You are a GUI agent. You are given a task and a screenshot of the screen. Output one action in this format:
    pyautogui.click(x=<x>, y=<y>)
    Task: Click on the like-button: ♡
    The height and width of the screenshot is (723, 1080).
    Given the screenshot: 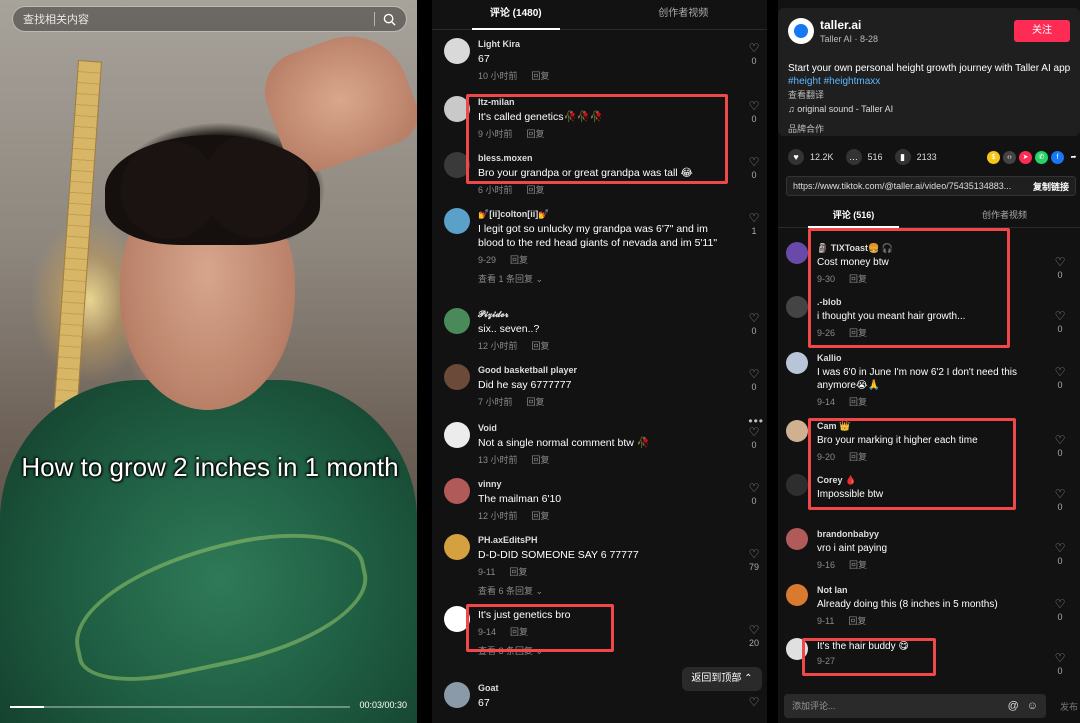 What is the action you would take?
    pyautogui.click(x=754, y=702)
    